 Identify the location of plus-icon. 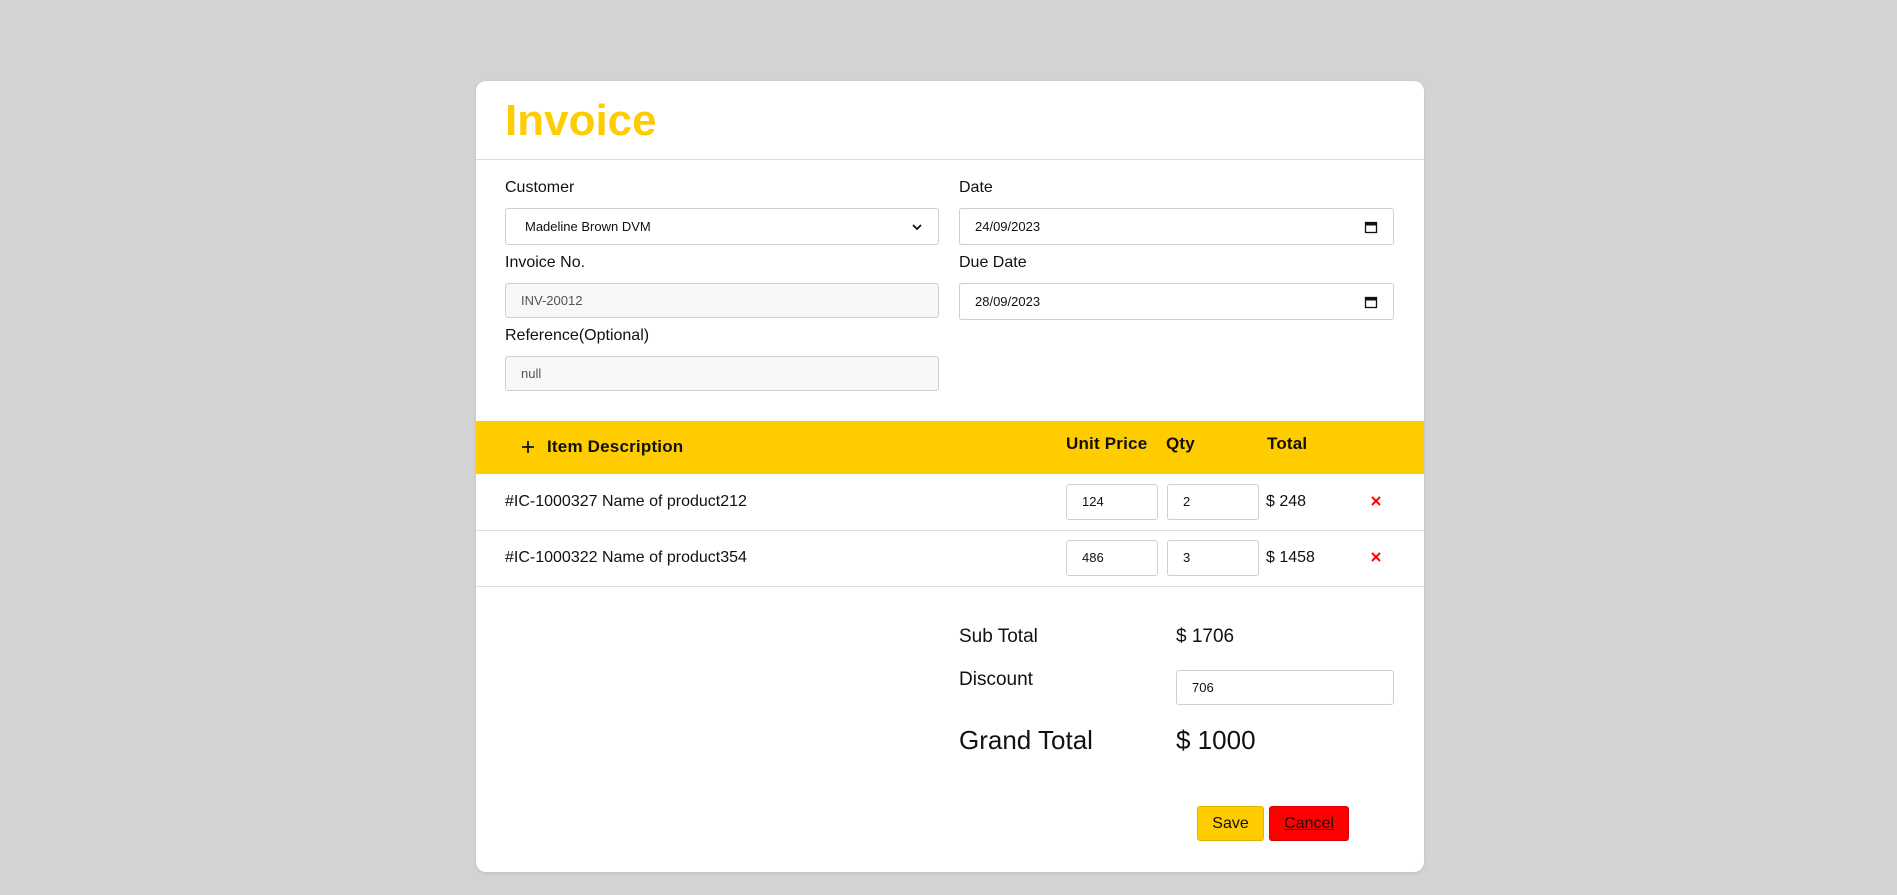
(528, 447).